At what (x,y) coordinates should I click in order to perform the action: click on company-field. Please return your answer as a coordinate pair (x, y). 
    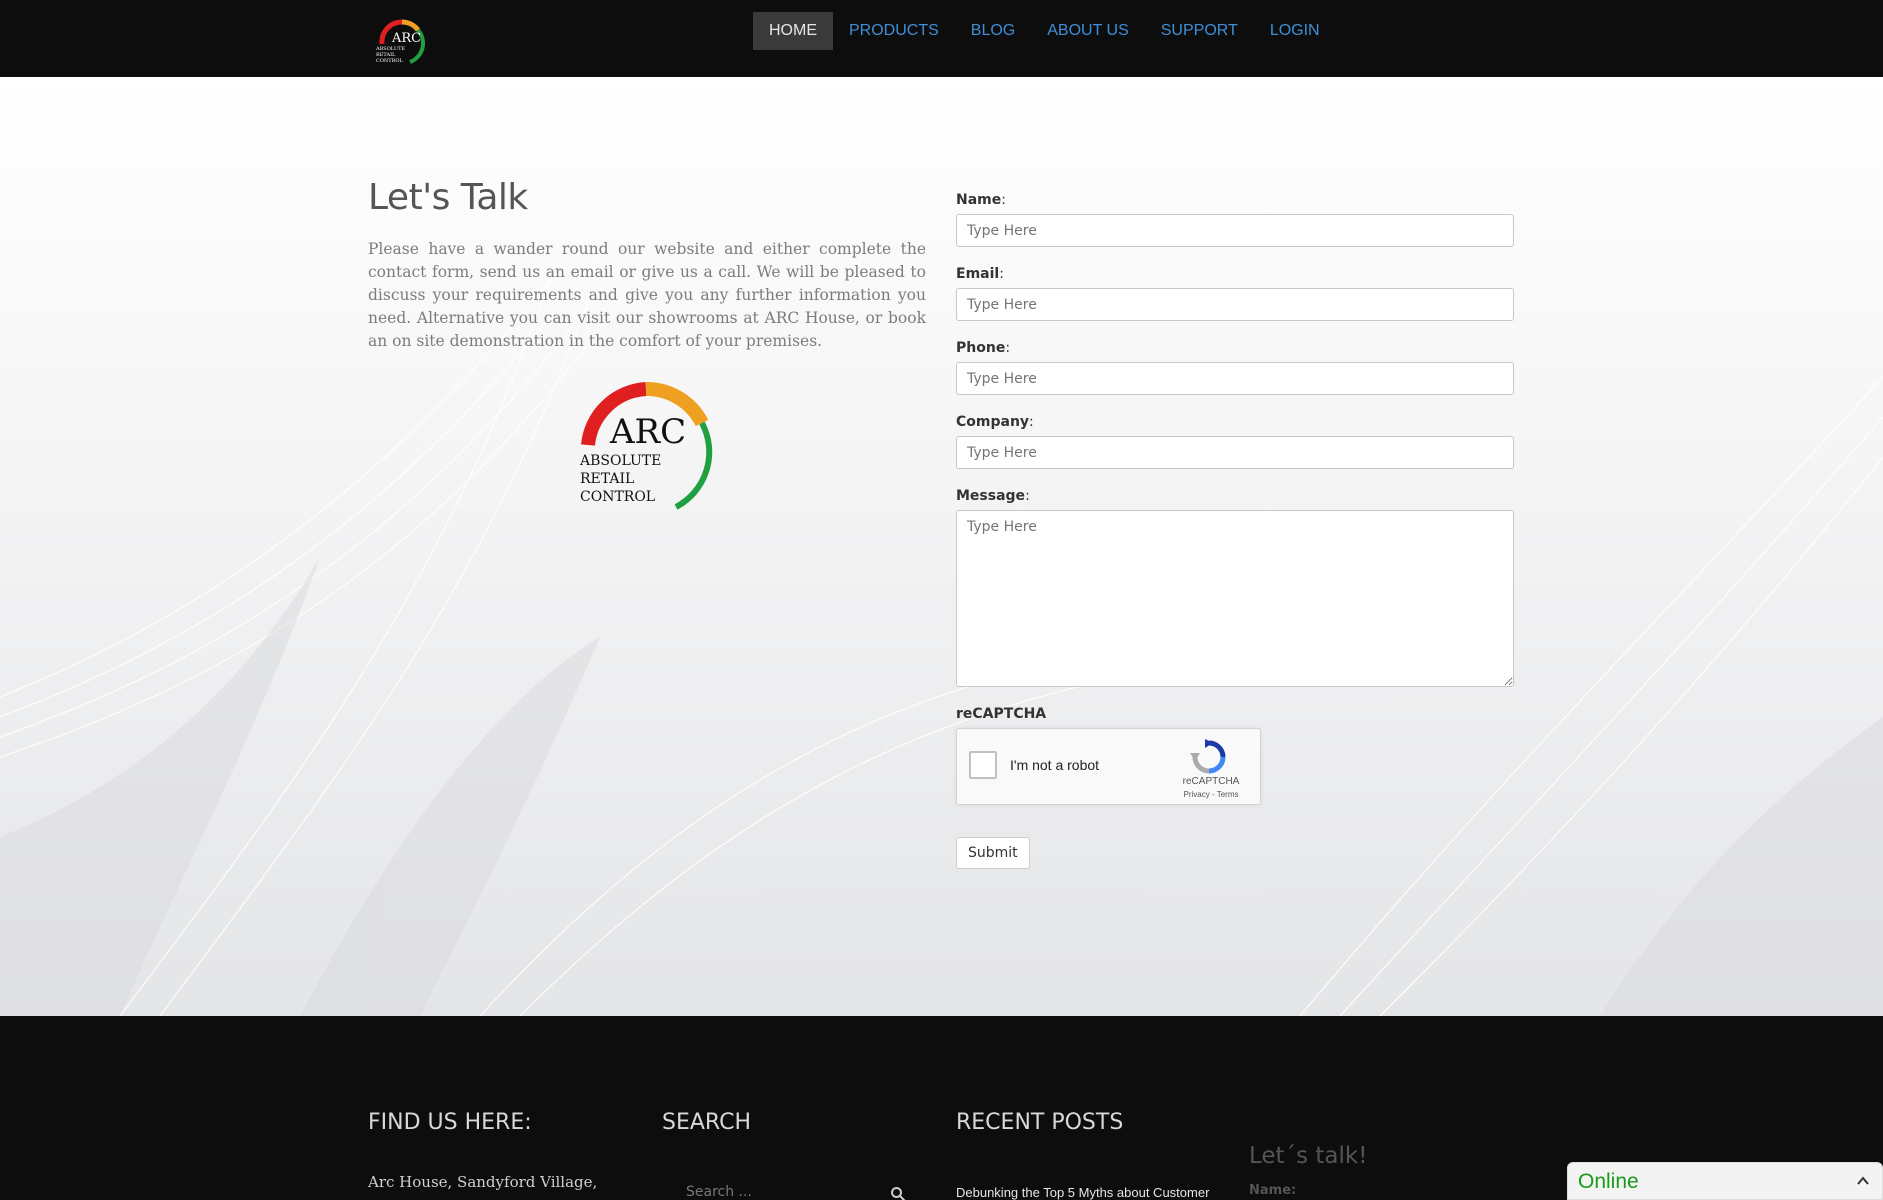
    Looking at the image, I should click on (1235, 452).